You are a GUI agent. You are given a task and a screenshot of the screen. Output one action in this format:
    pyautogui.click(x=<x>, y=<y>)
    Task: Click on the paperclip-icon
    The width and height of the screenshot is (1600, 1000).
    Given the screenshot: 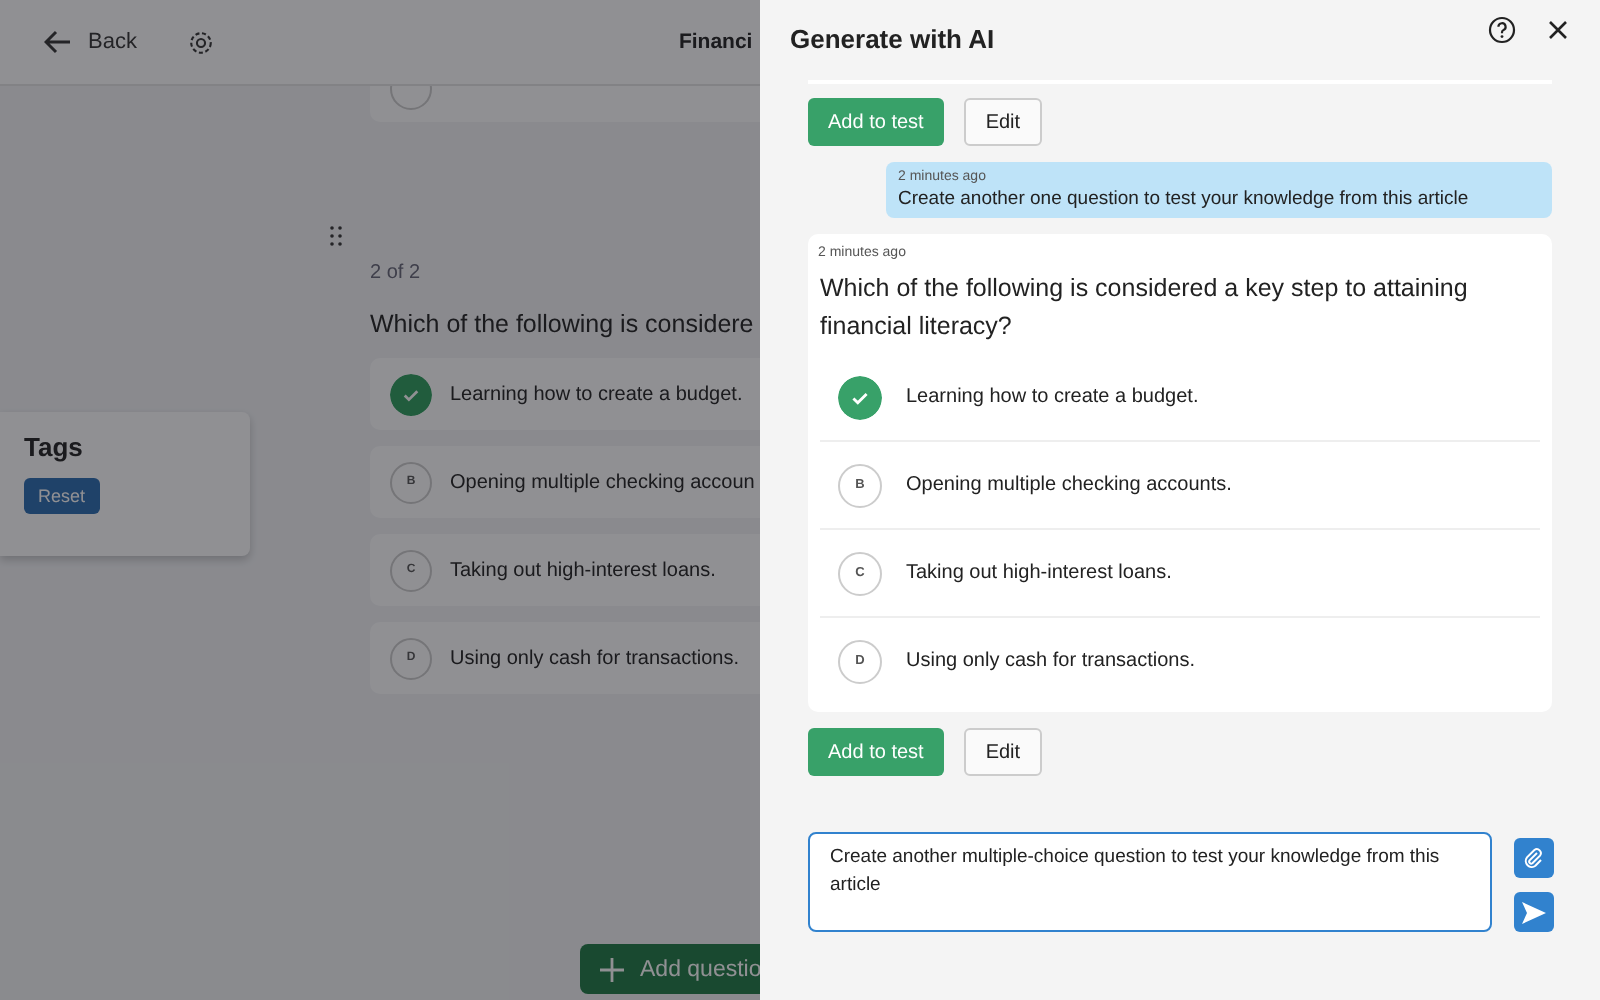 What is the action you would take?
    pyautogui.click(x=1534, y=858)
    